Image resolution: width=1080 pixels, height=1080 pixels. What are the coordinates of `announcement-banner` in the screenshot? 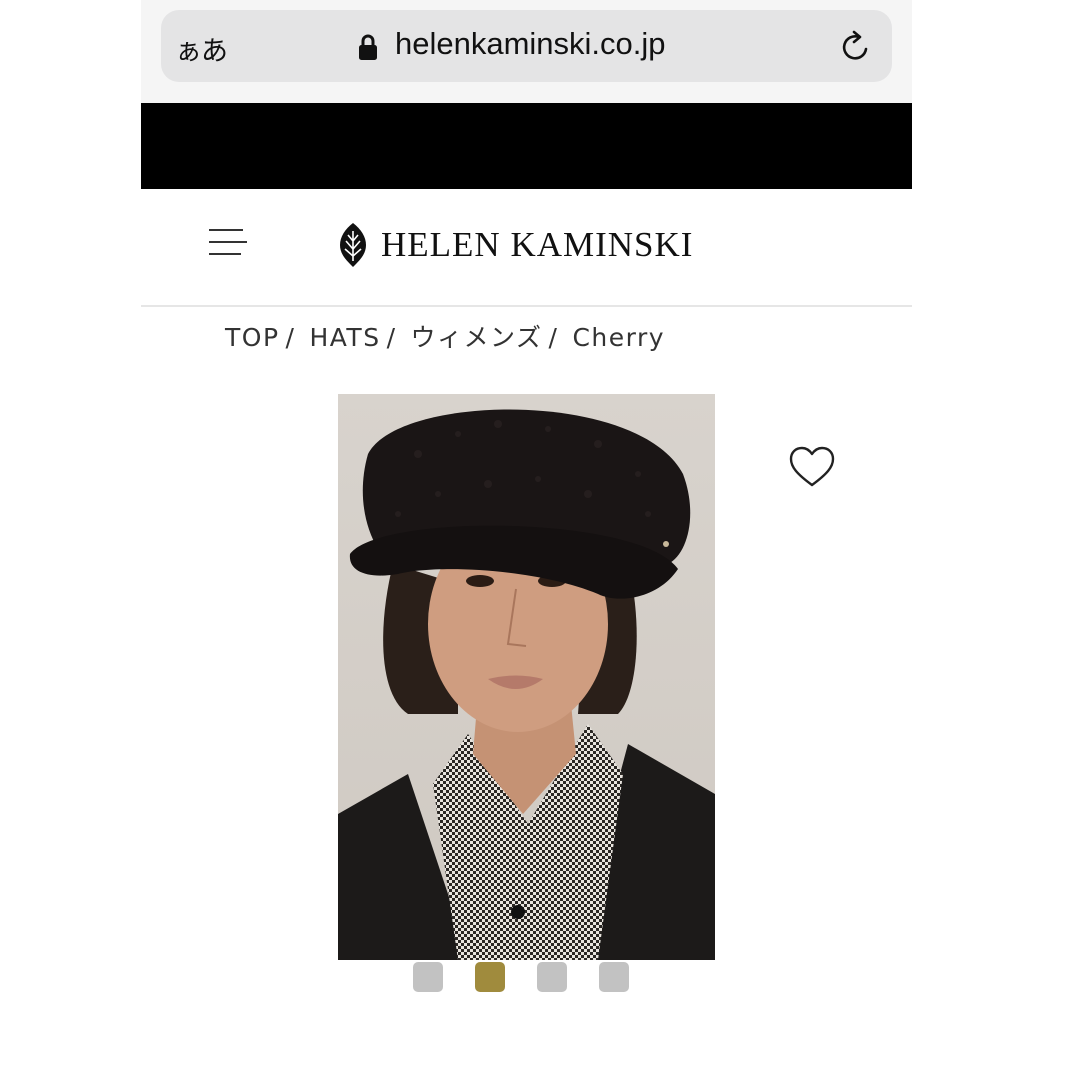 It's located at (526, 146).